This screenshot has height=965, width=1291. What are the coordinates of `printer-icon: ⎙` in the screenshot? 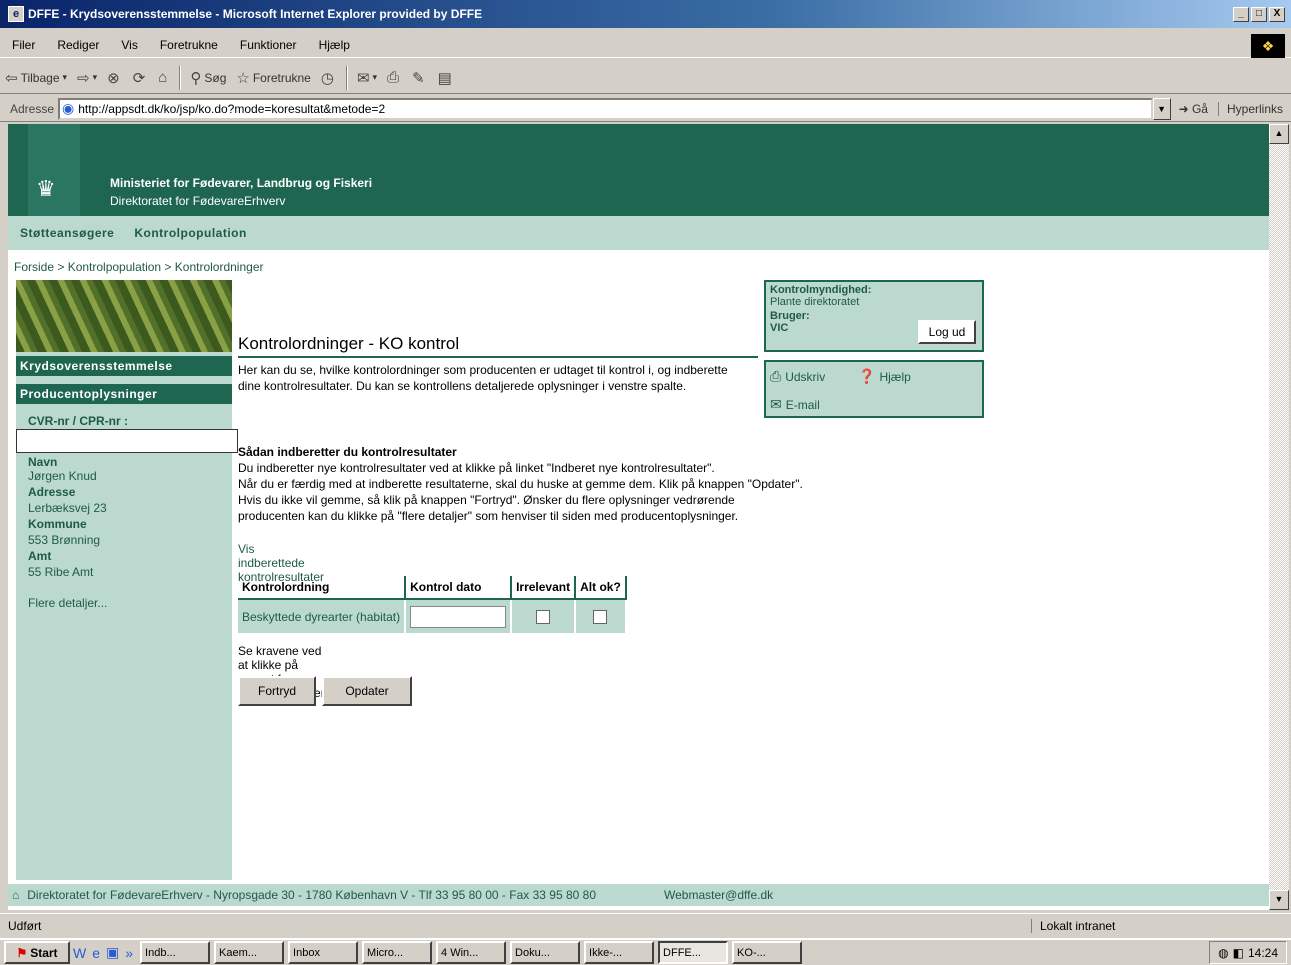 It's located at (393, 77).